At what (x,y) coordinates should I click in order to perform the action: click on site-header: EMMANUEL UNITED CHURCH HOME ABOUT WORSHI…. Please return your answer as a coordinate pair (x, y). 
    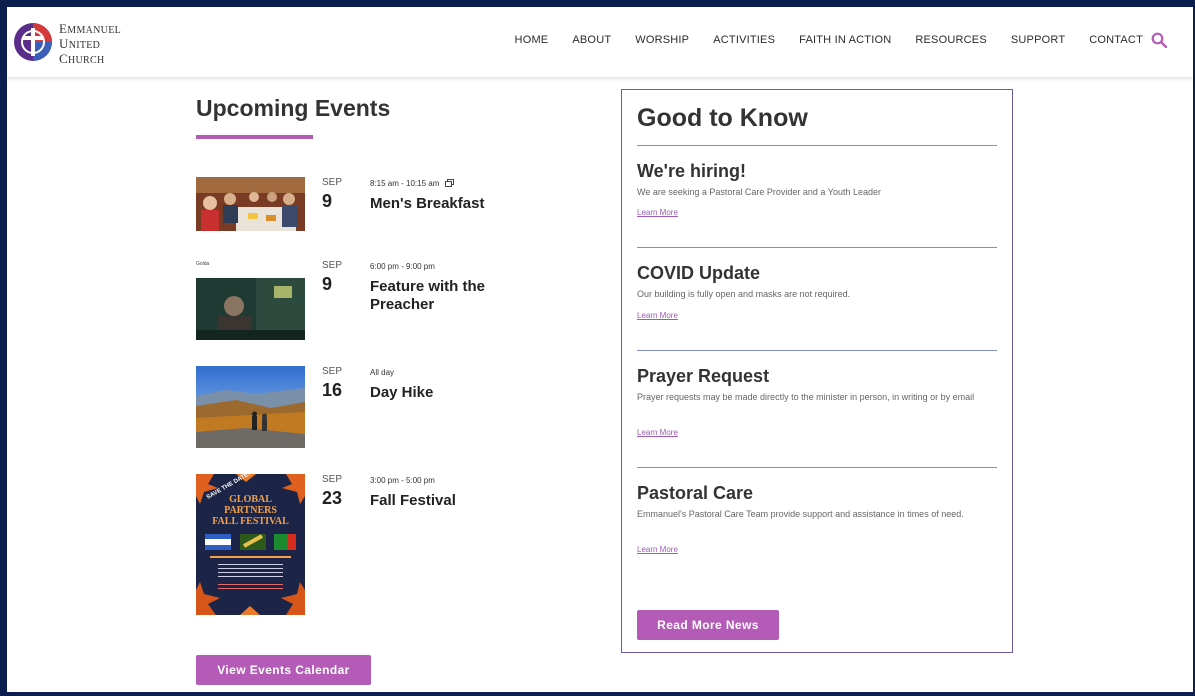
    Looking at the image, I should click on (600, 42).